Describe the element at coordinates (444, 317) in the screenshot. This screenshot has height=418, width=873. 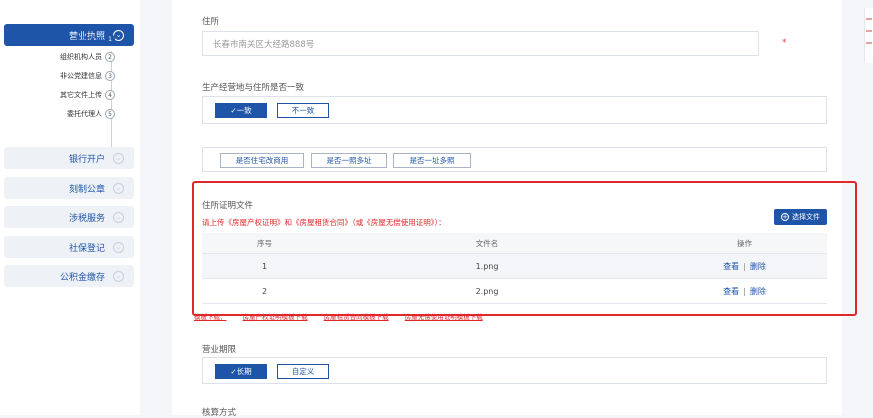
I see `free-use-proof-template-link: 房屋无偿使用证明模板下载` at that location.